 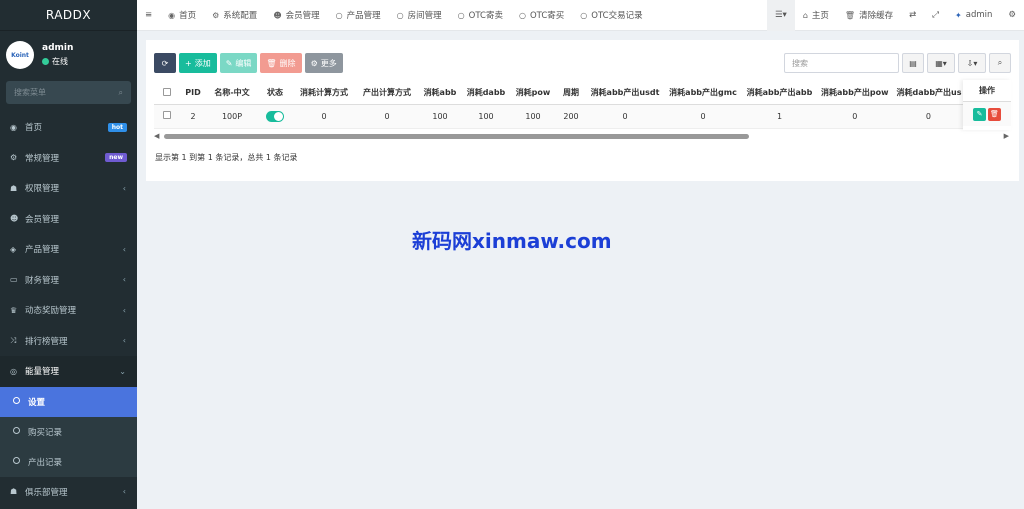 What do you see at coordinates (611, 15) in the screenshot?
I see `tab-otc-records: ○ OTC交易记录` at bounding box center [611, 15].